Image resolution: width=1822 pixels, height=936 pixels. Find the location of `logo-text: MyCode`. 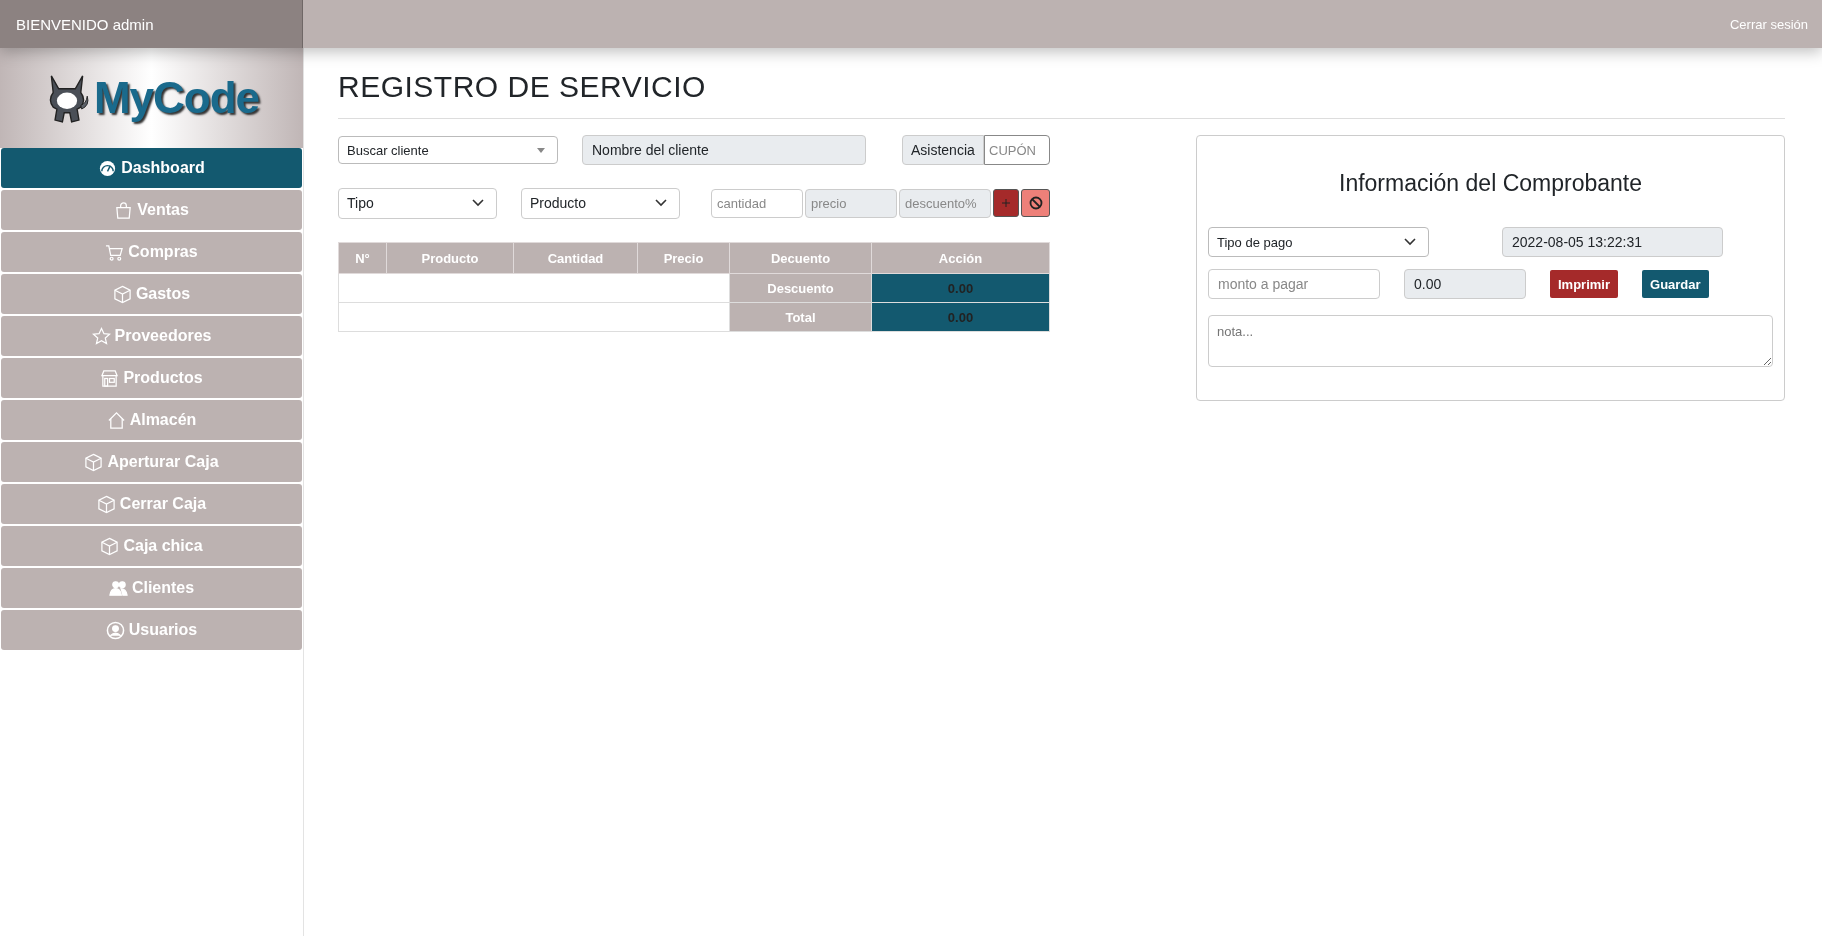

logo-text: MyCode is located at coordinates (176, 98).